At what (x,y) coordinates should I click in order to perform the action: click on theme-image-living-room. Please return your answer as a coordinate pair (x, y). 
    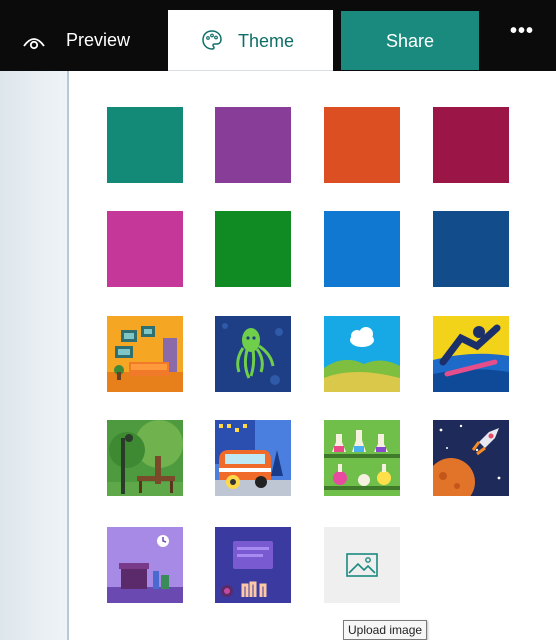
    Looking at the image, I should click on (145, 354).